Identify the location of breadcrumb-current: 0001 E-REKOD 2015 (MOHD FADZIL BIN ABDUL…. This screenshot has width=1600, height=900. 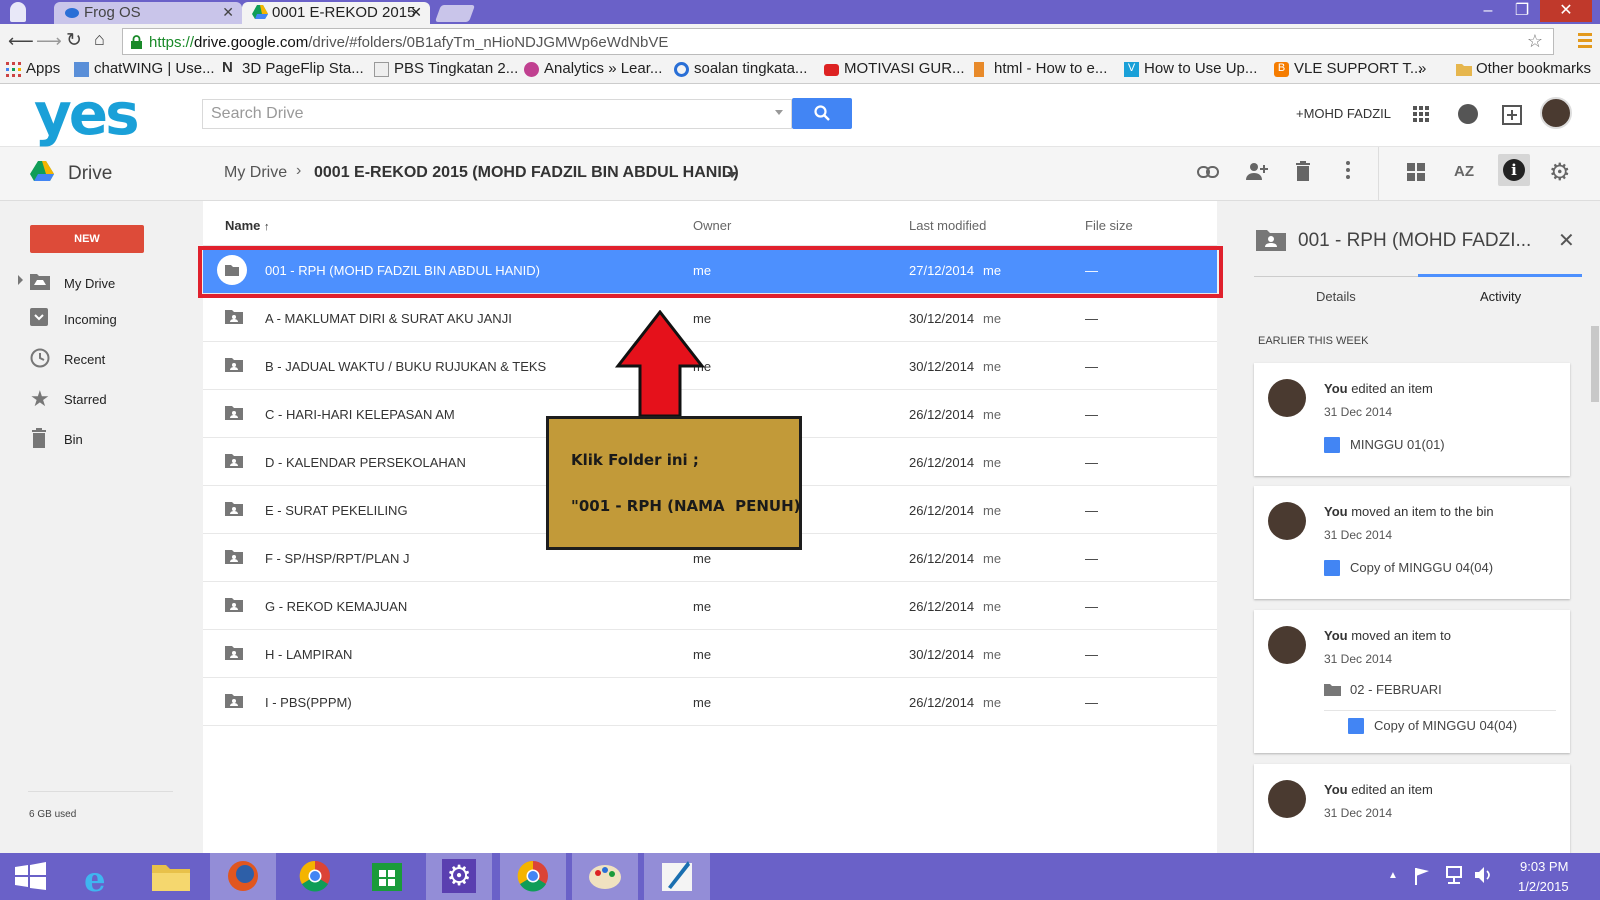
(526, 173).